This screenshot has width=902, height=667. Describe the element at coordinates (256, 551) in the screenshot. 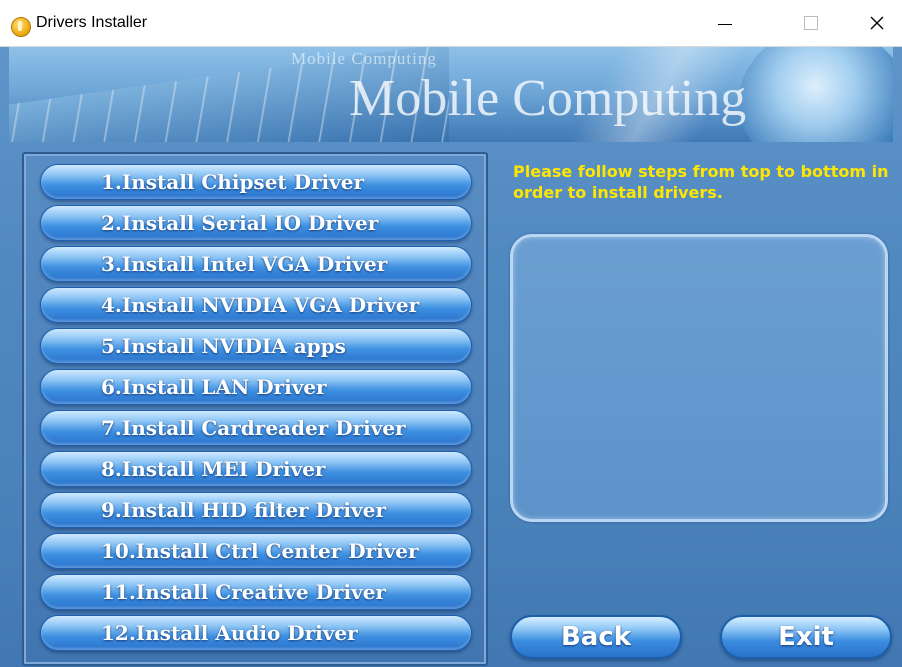

I see `install-ctrl-center-driver-button: 10.Install Ctrl Center Driver` at that location.